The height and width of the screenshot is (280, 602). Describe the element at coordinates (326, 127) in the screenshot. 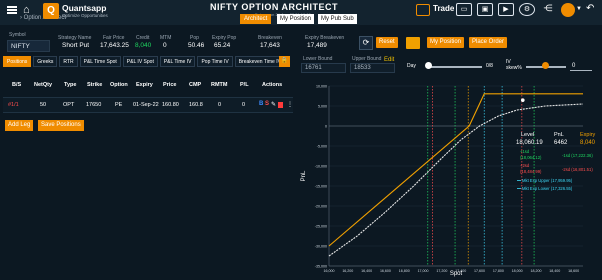

I see `y-tick-label: 0` at that location.